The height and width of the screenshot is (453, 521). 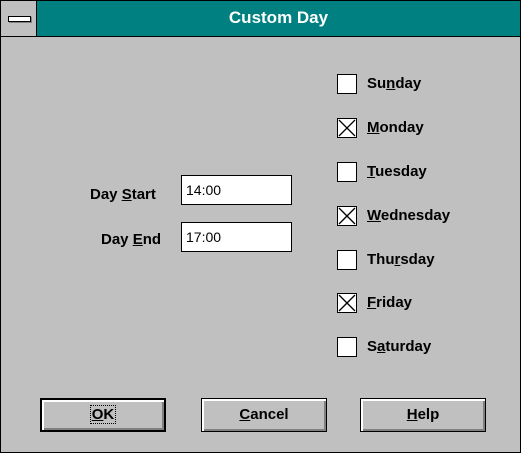 What do you see at coordinates (409, 215) in the screenshot?
I see `checkbox-label: Wednesday` at bounding box center [409, 215].